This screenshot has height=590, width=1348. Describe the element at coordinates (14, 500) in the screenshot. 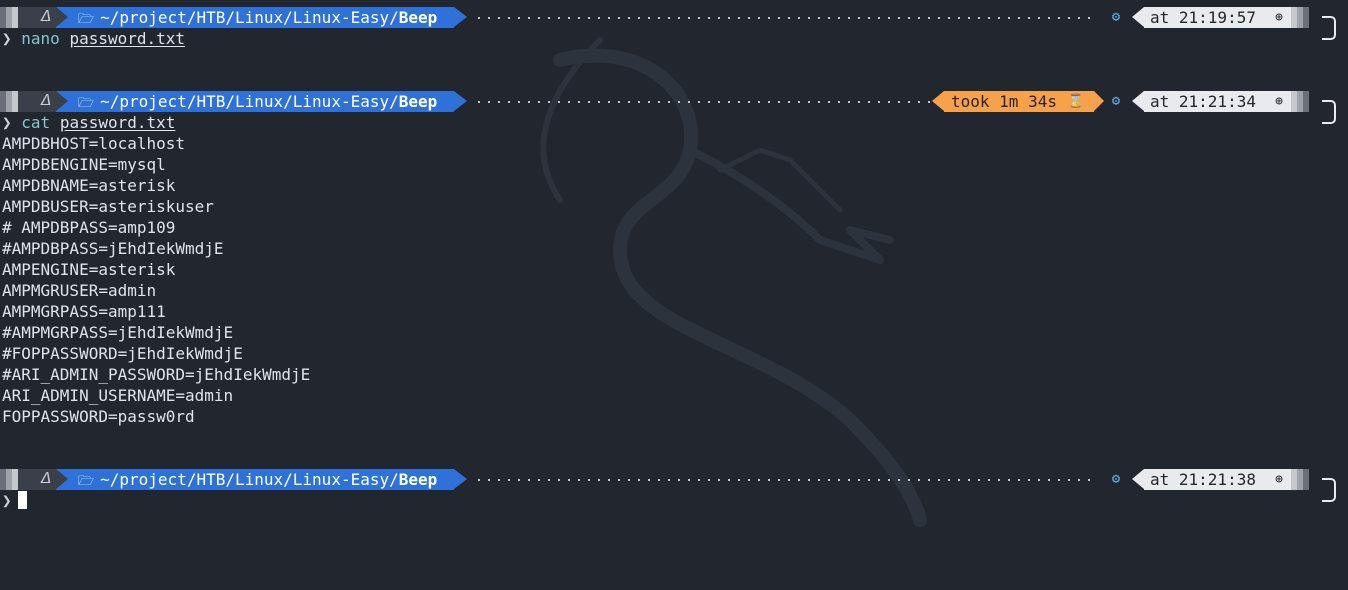

I see `command-line: ❯` at that location.